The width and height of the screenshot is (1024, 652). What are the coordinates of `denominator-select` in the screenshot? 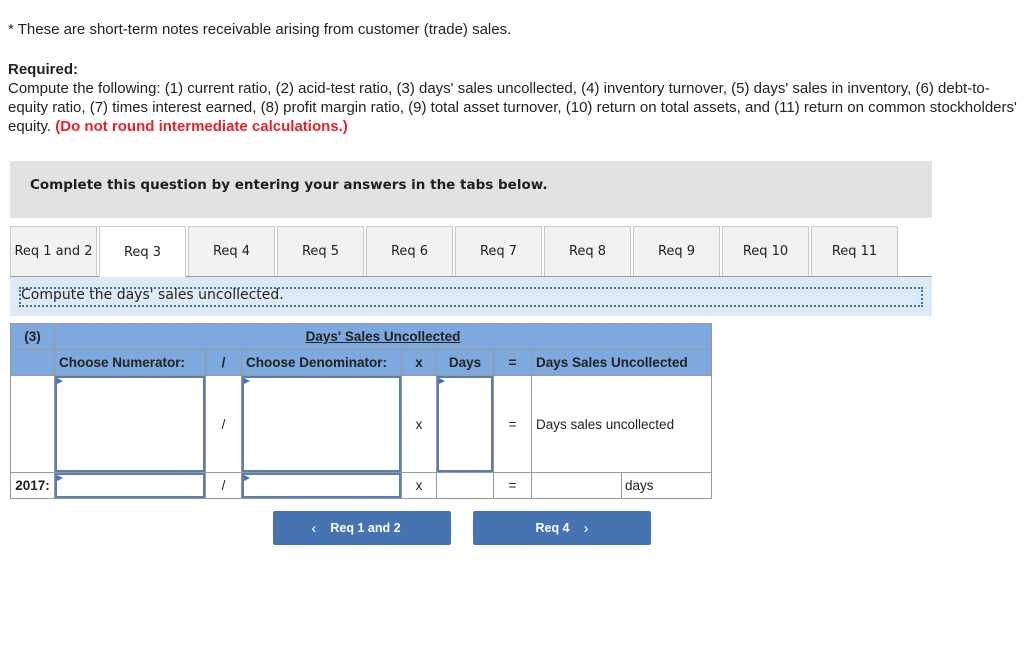 It's located at (321, 424).